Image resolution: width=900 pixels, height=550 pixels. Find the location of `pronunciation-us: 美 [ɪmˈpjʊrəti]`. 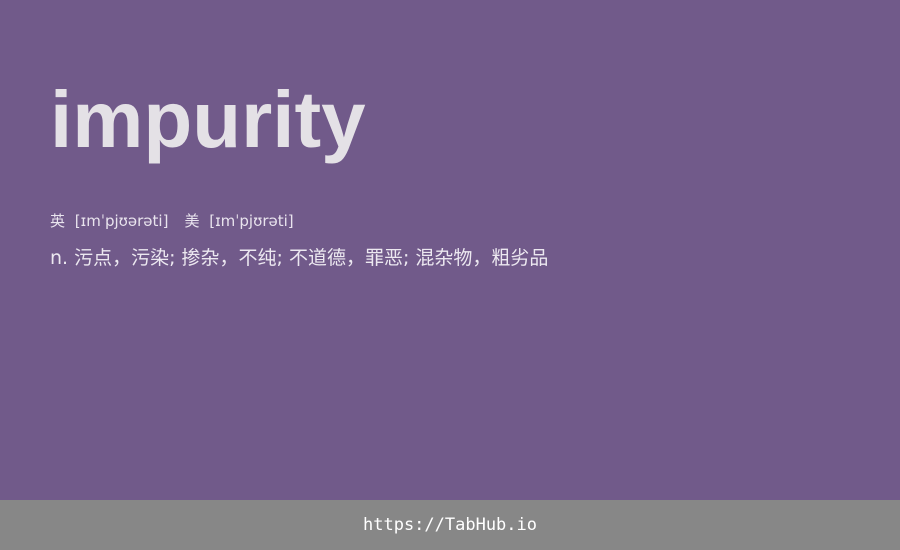

pronunciation-us: 美 [ɪmˈpjʊrəti] is located at coordinates (238, 220).